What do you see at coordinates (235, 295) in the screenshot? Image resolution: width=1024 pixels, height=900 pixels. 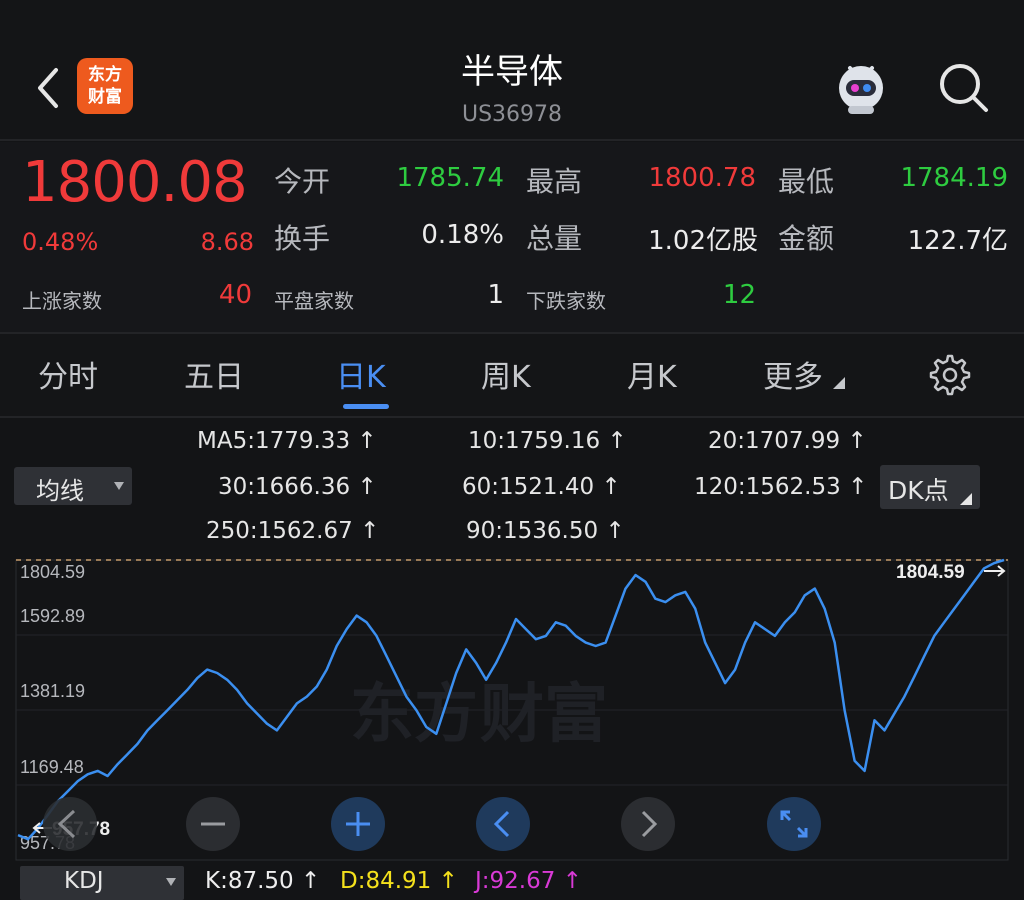 I see `breadth-value-up: 40` at bounding box center [235, 295].